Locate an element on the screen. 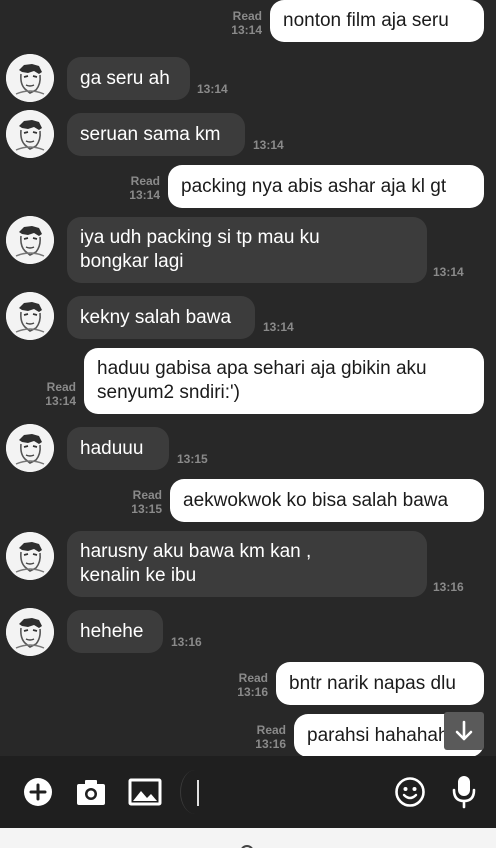 This screenshot has width=496, height=848. scroll-down-button is located at coordinates (464, 731).